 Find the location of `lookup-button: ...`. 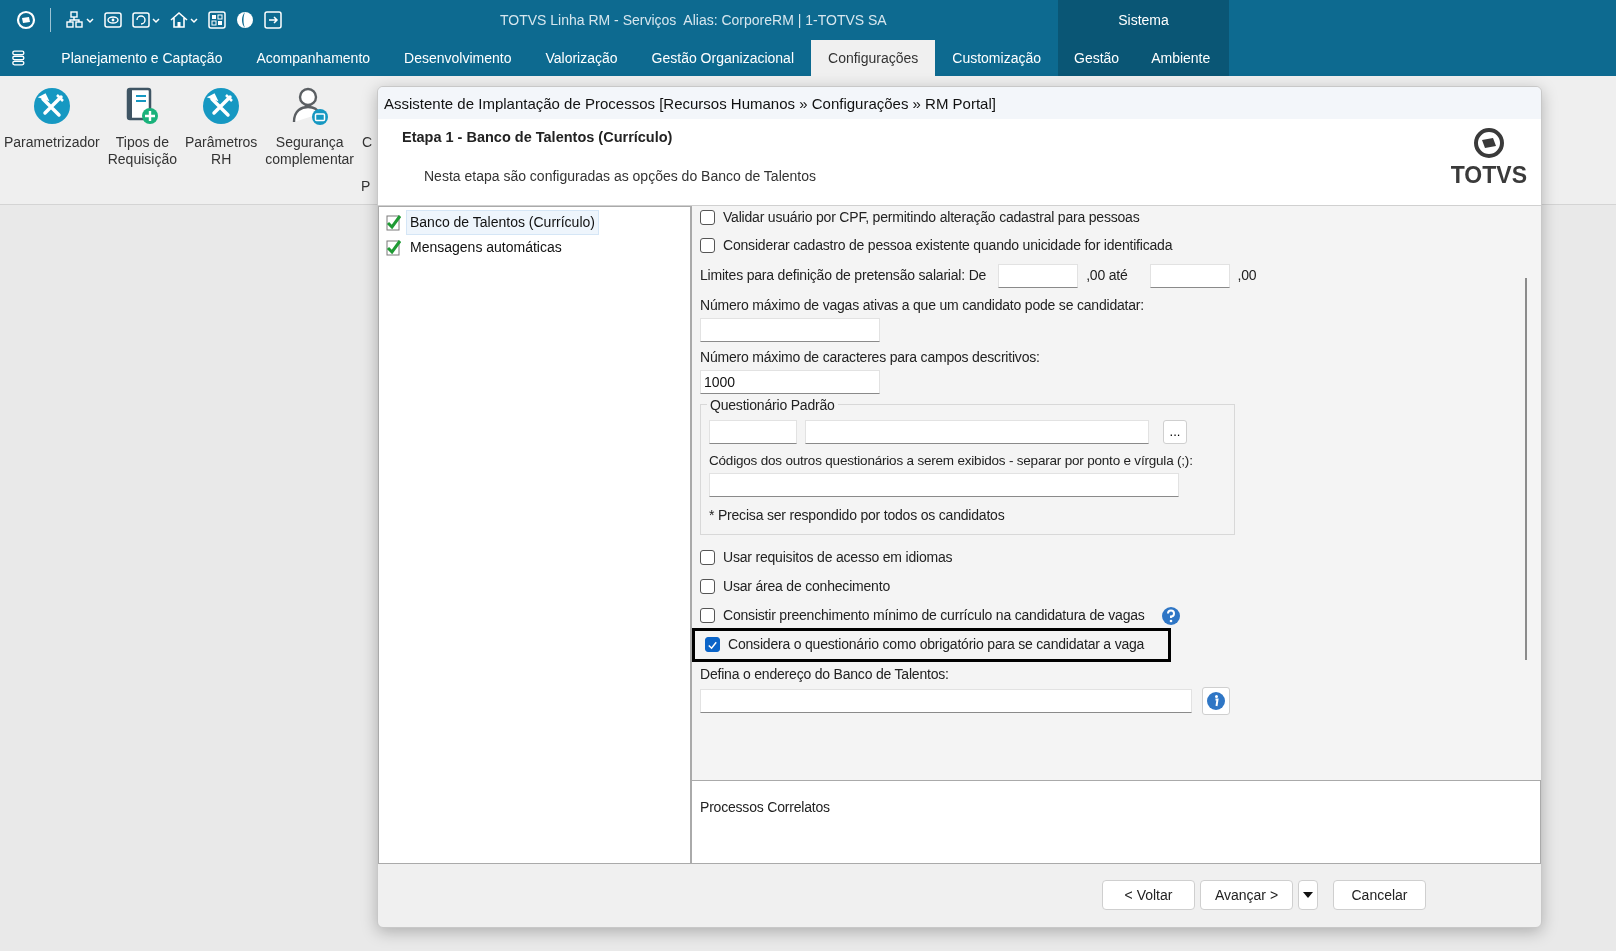

lookup-button: ... is located at coordinates (1175, 431).